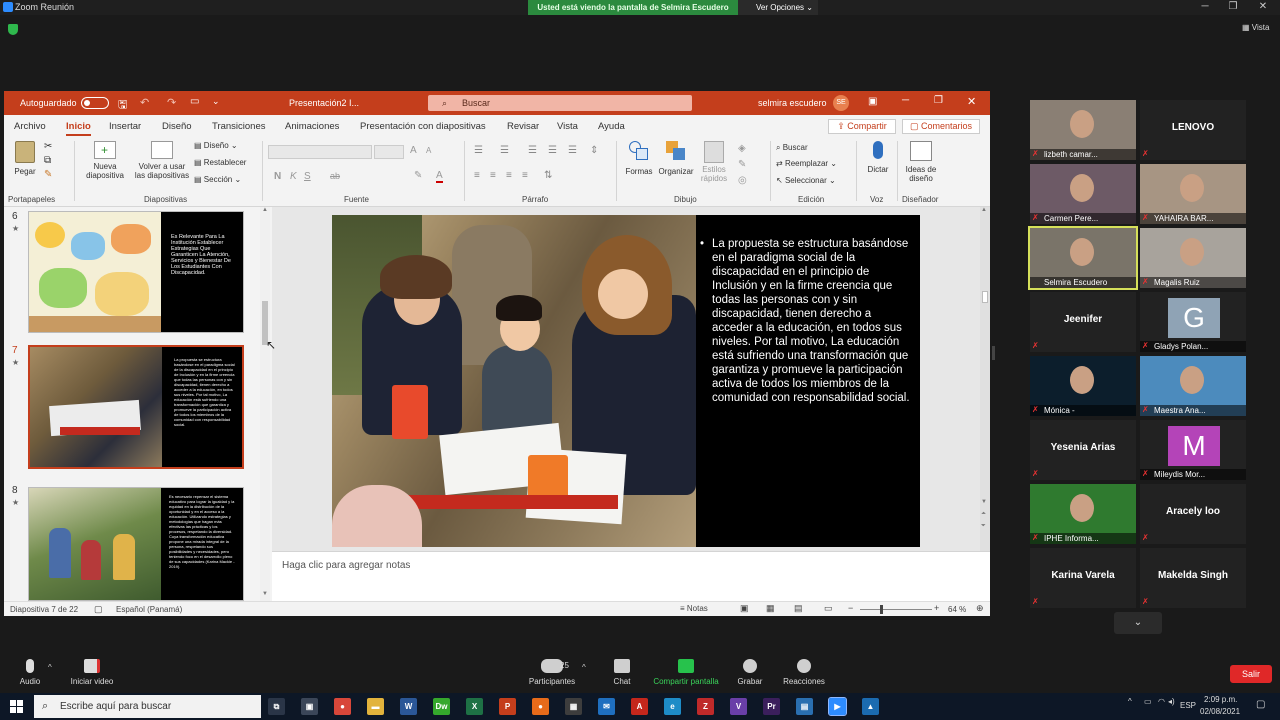 Image resolution: width=1280 pixels, height=720 pixels. I want to click on shape-outline-icon: ✎, so click(742, 164).